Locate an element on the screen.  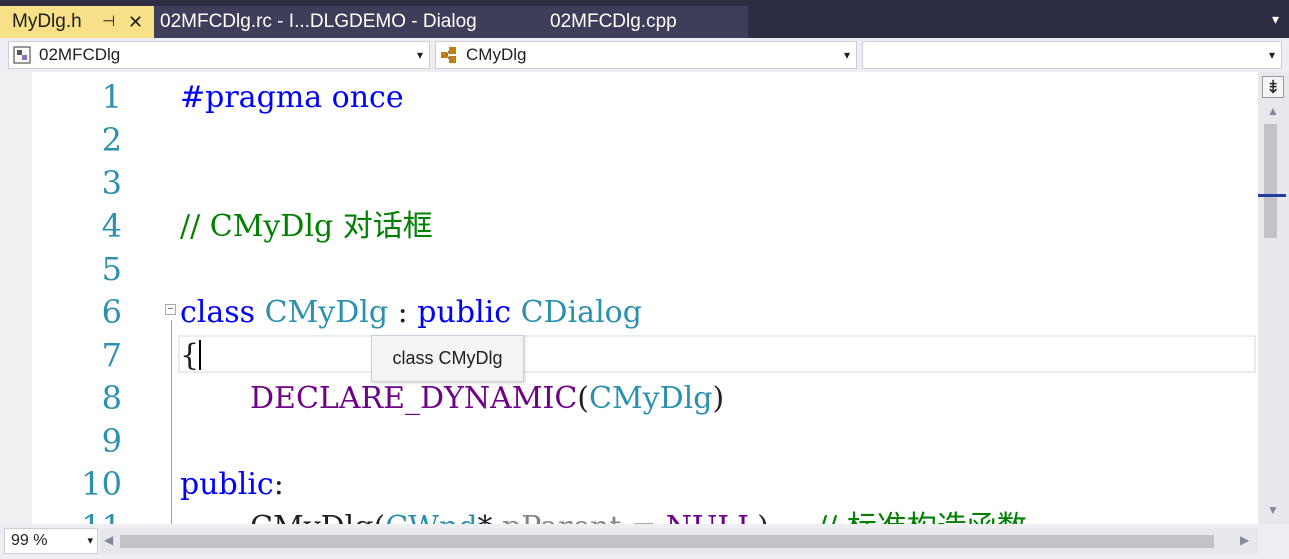
vertical-scroll-thumb is located at coordinates (1270, 181).